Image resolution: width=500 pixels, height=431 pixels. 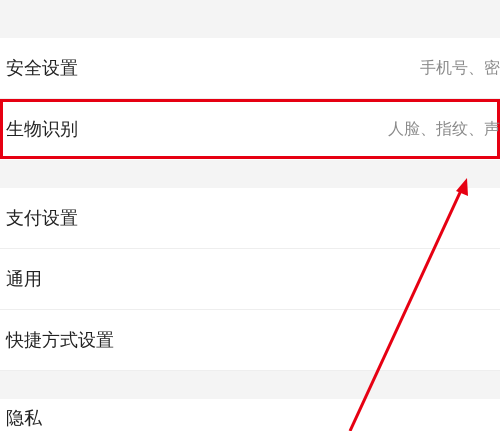 What do you see at coordinates (250, 340) in the screenshot?
I see `settings-row: 快捷方式设置` at bounding box center [250, 340].